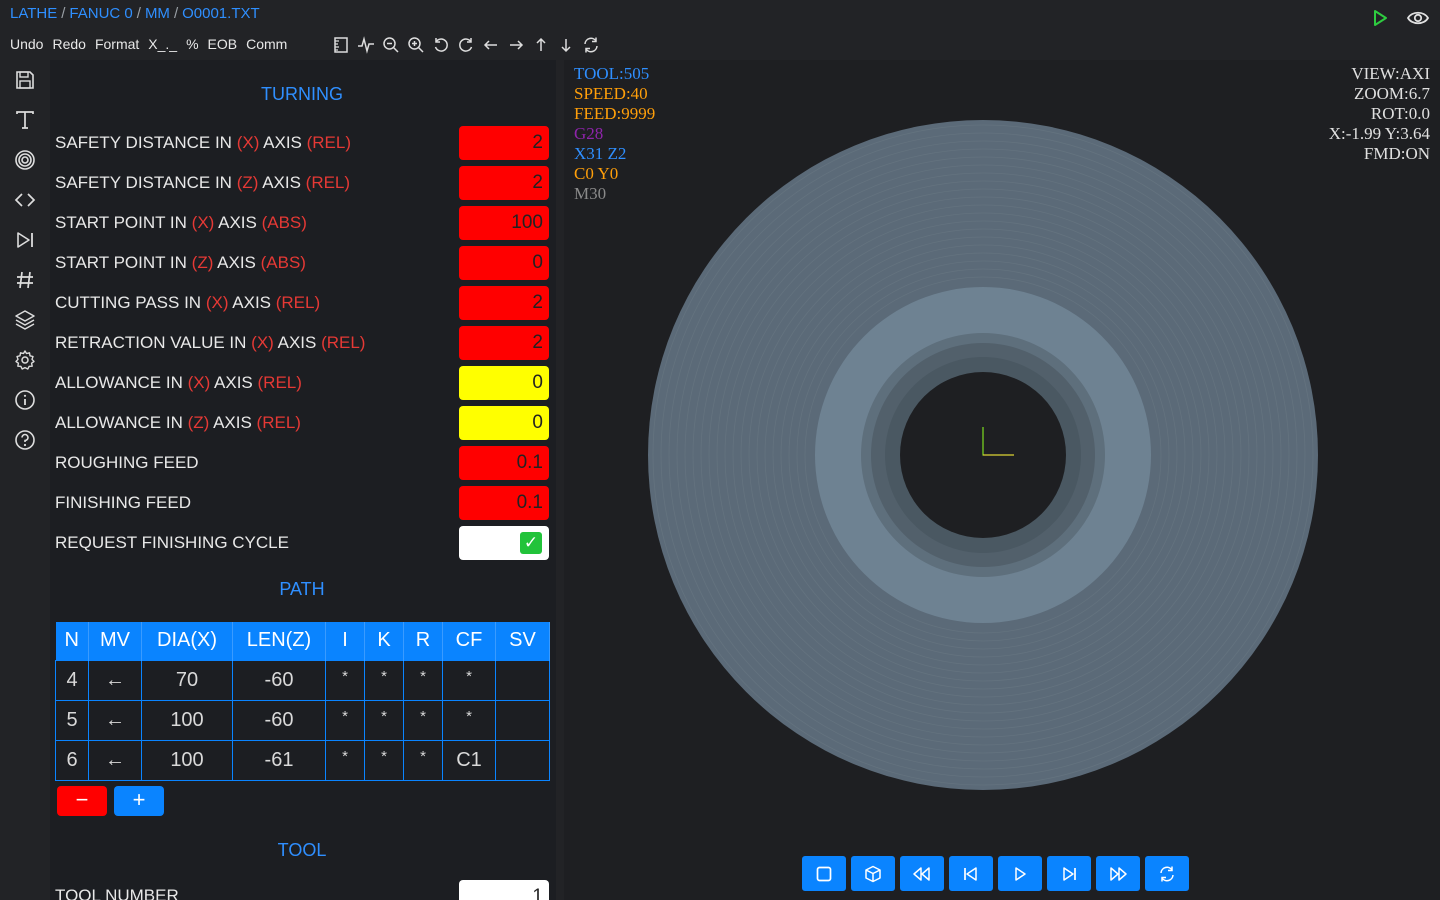 The height and width of the screenshot is (900, 1440). I want to click on fast-forward-button, so click(1118, 873).